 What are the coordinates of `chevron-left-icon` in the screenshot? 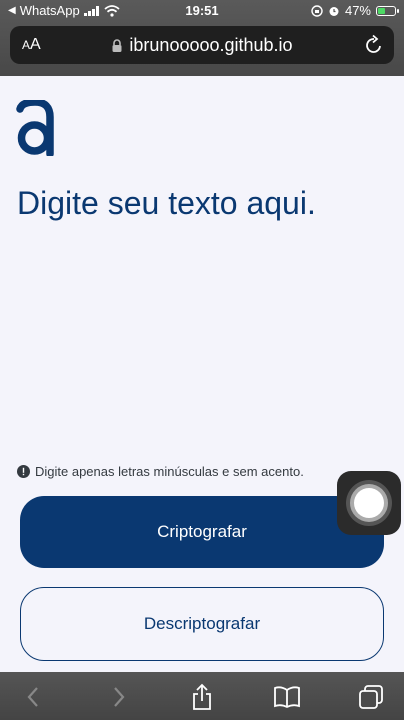 It's located at (32, 697).